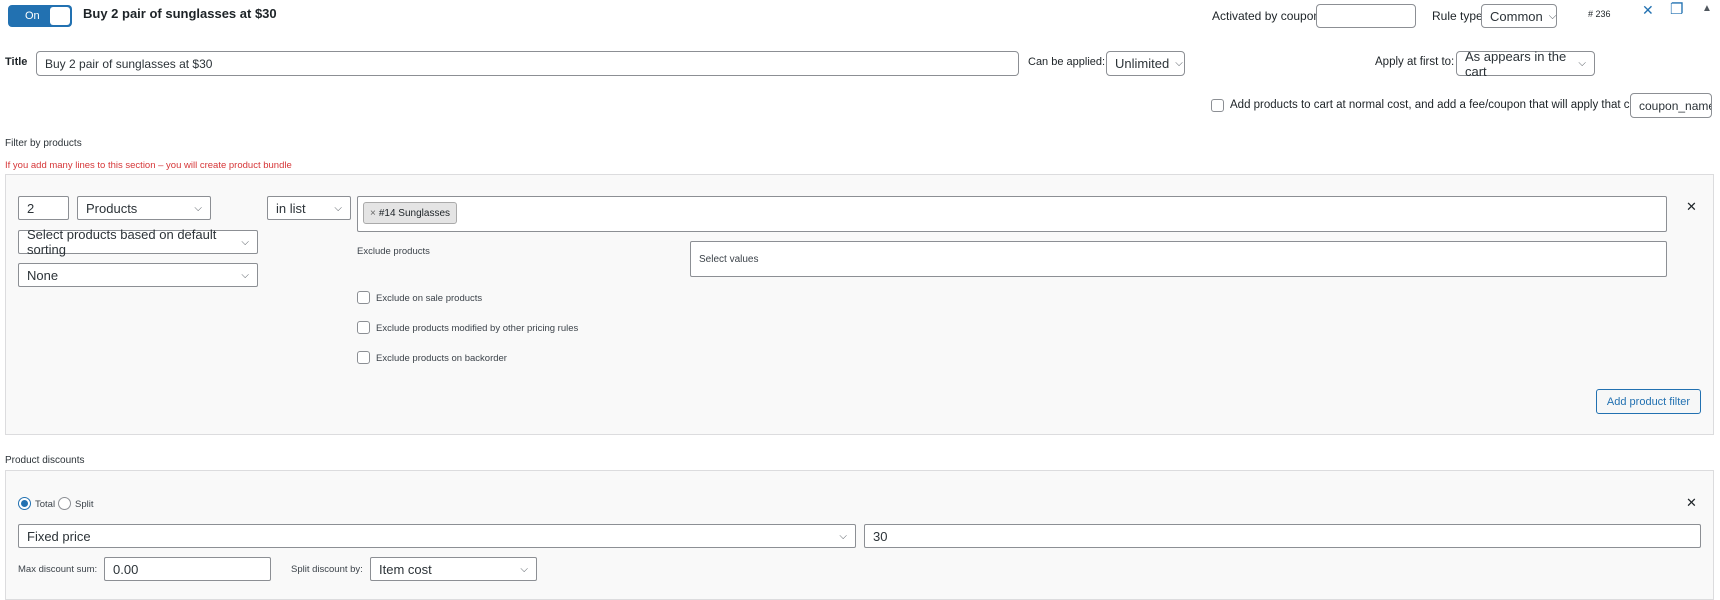 This screenshot has height=600, width=1720. What do you see at coordinates (1516, 16) in the screenshot?
I see `rule-type-value: Common` at bounding box center [1516, 16].